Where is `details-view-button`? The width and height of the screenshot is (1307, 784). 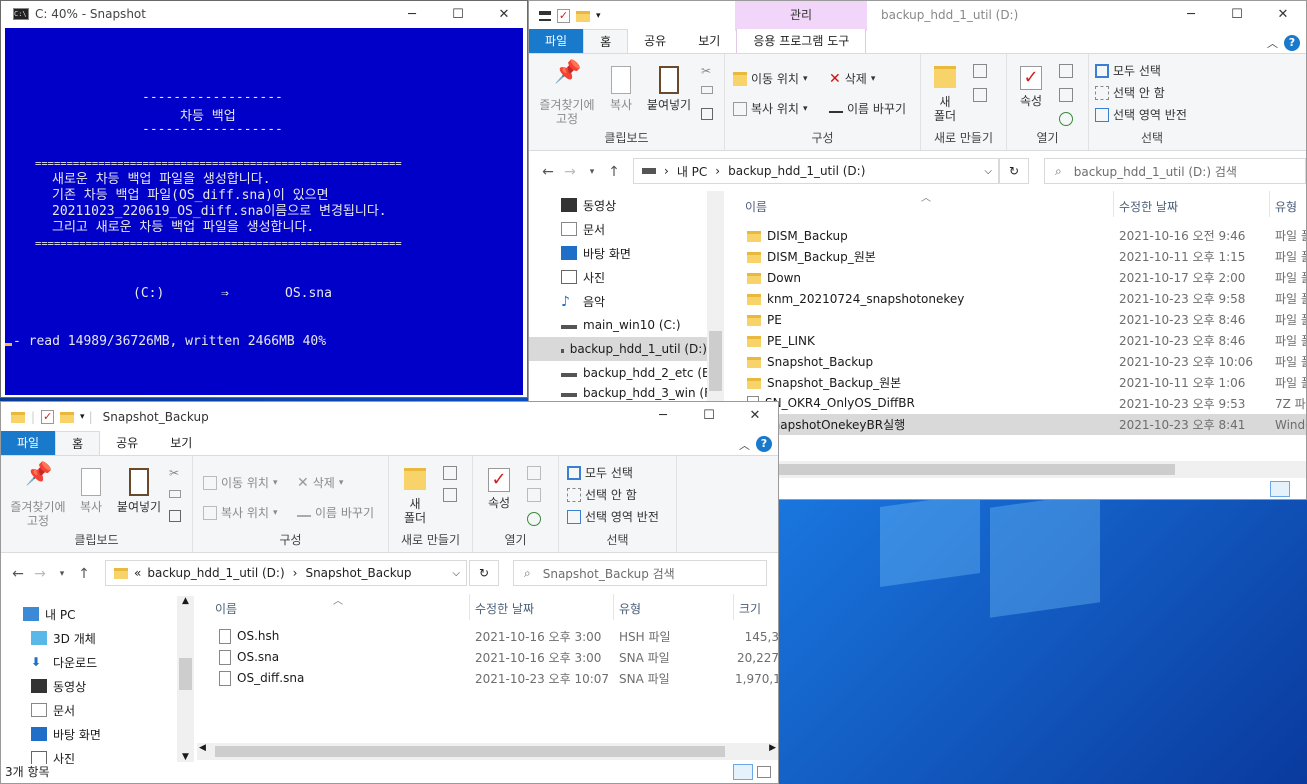 details-view-button is located at coordinates (1280, 489).